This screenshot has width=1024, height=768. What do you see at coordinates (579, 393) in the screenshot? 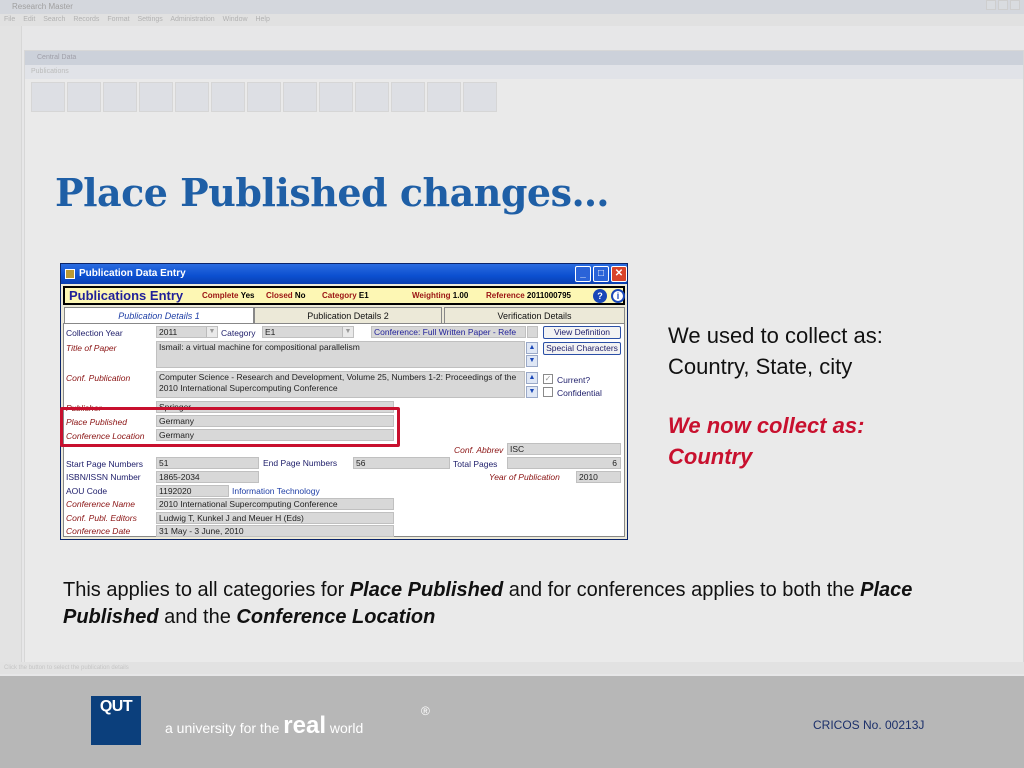
I see `confidential-checkbox-label: Confidential` at bounding box center [579, 393].